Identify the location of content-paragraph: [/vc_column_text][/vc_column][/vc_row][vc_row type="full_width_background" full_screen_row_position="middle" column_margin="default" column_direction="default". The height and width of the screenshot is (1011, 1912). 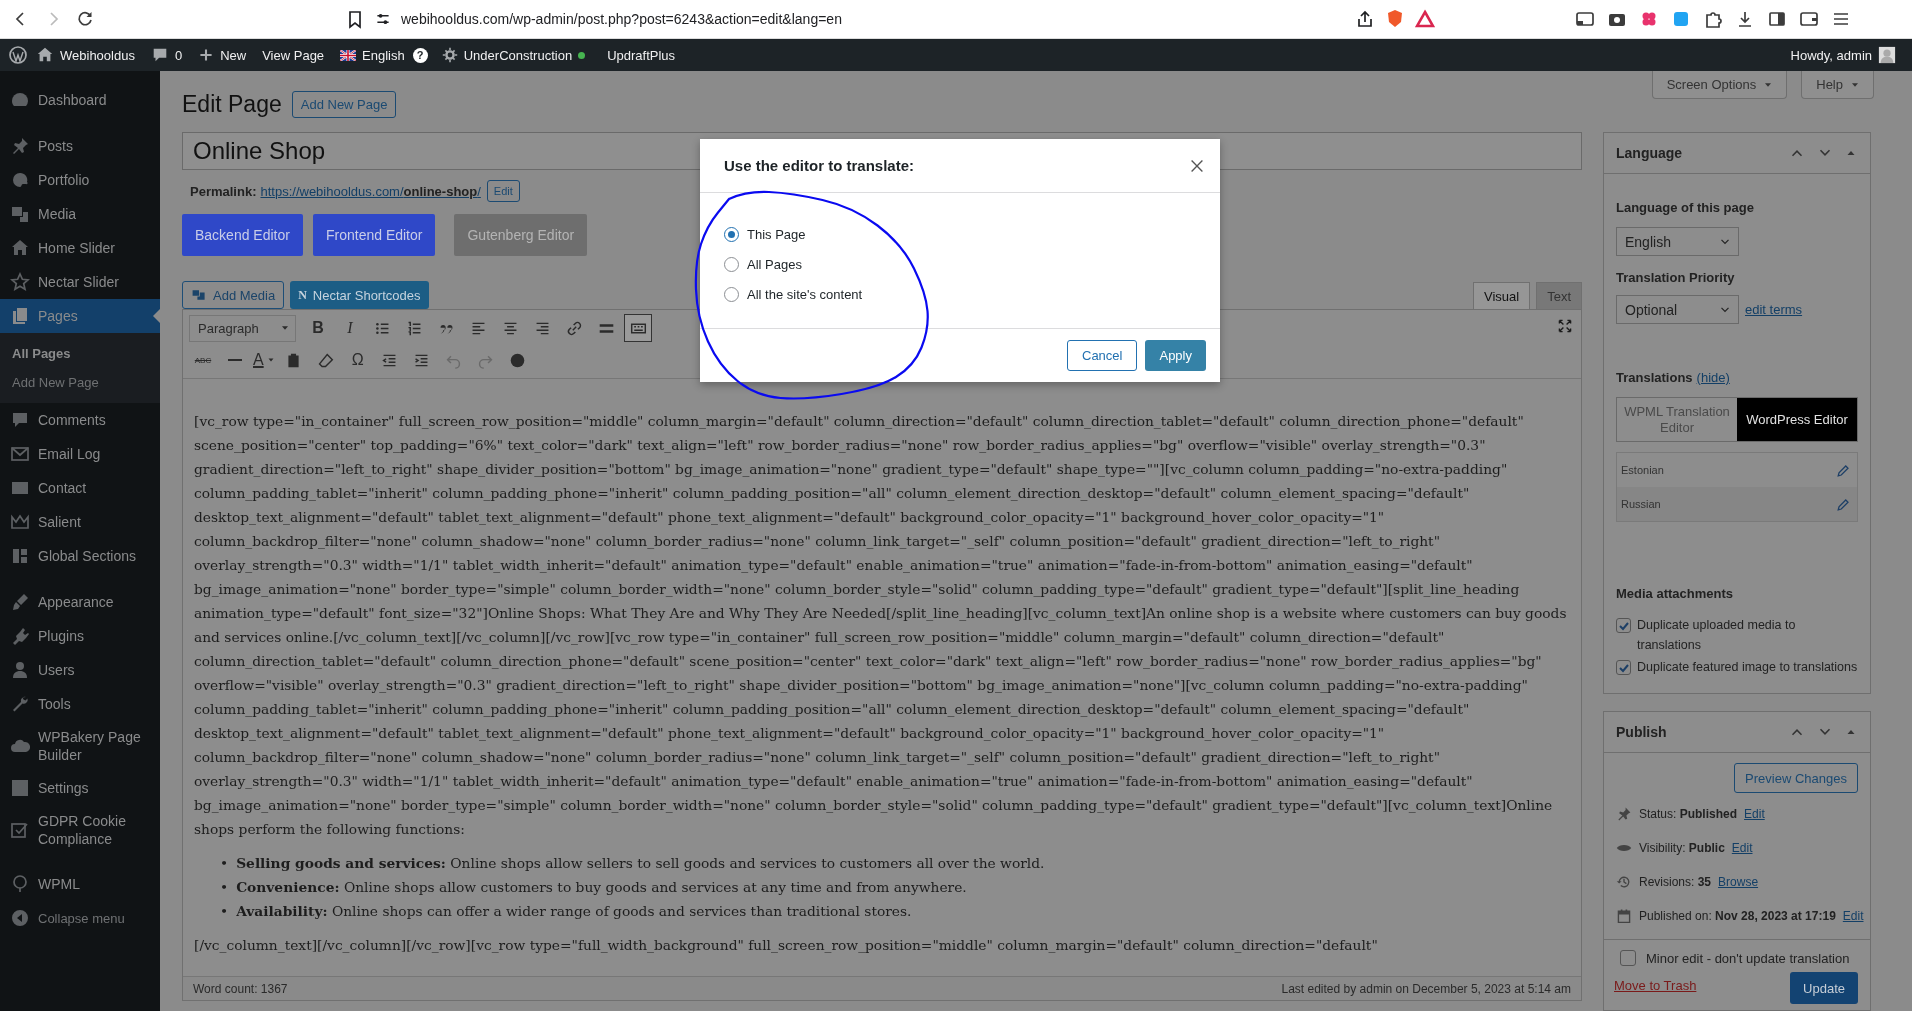
(786, 945).